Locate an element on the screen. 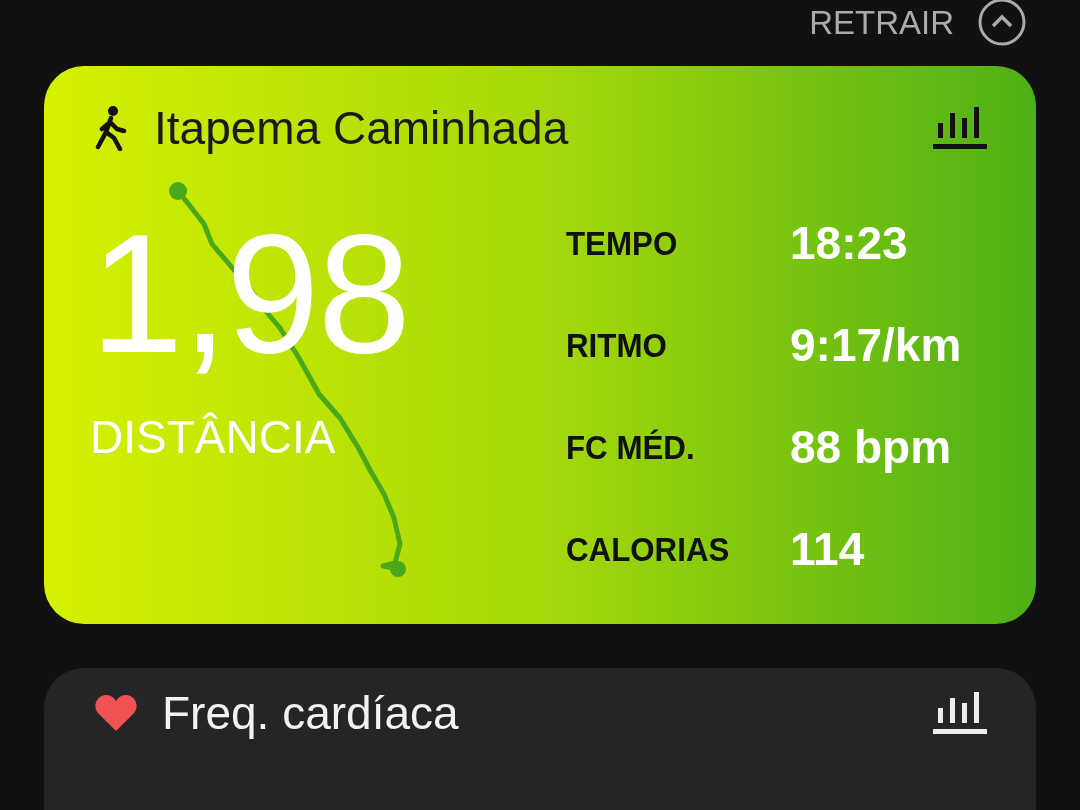 This screenshot has width=1080, height=810. stat-value: 114 is located at coordinates (828, 549).